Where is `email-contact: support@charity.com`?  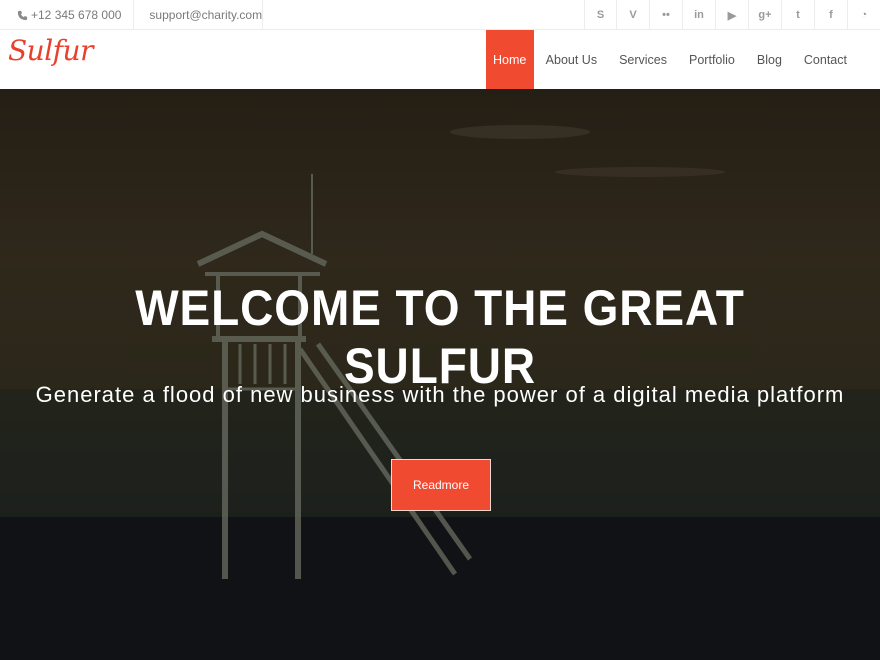 email-contact: support@charity.com is located at coordinates (199, 15).